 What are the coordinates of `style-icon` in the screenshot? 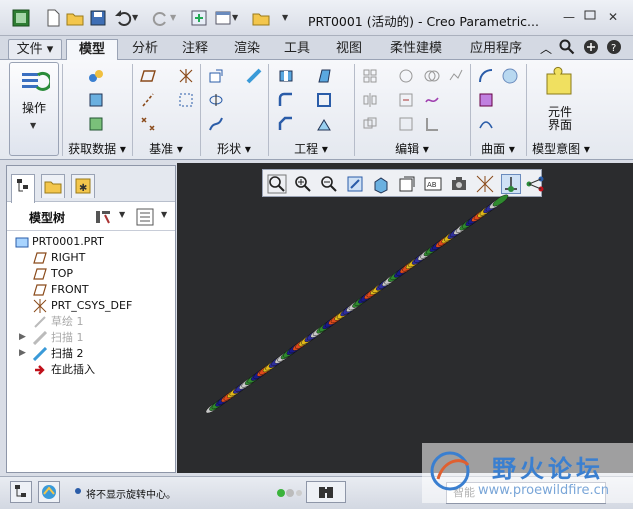 It's located at (486, 124).